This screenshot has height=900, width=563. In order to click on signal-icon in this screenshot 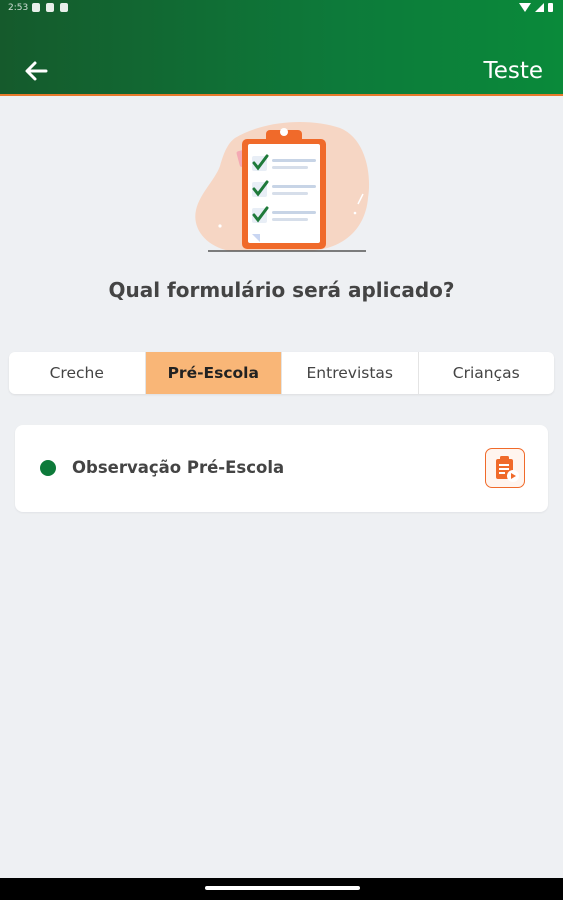, I will do `click(539, 7)`.